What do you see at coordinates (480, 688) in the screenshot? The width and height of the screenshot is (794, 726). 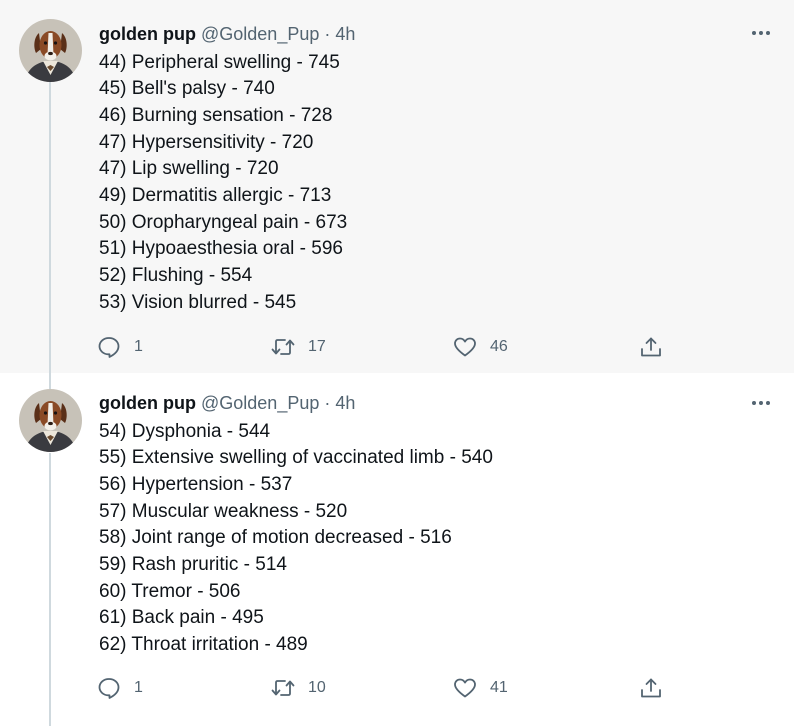 I see `like-button: 41` at bounding box center [480, 688].